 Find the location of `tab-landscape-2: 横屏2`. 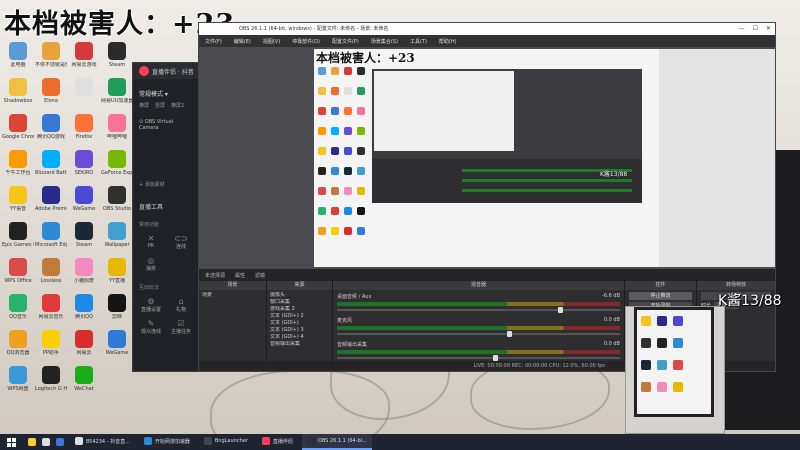

tab-landscape-2: 横屏2 is located at coordinates (177, 105).